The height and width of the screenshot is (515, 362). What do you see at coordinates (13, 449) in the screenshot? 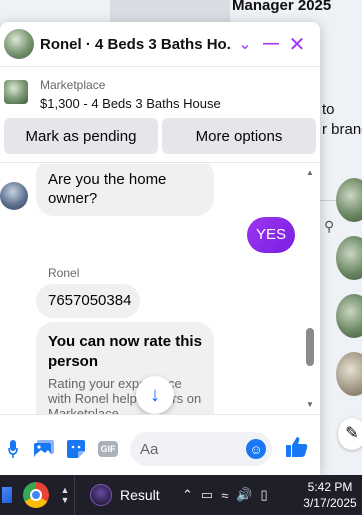
I see `microphone-icon` at bounding box center [13, 449].